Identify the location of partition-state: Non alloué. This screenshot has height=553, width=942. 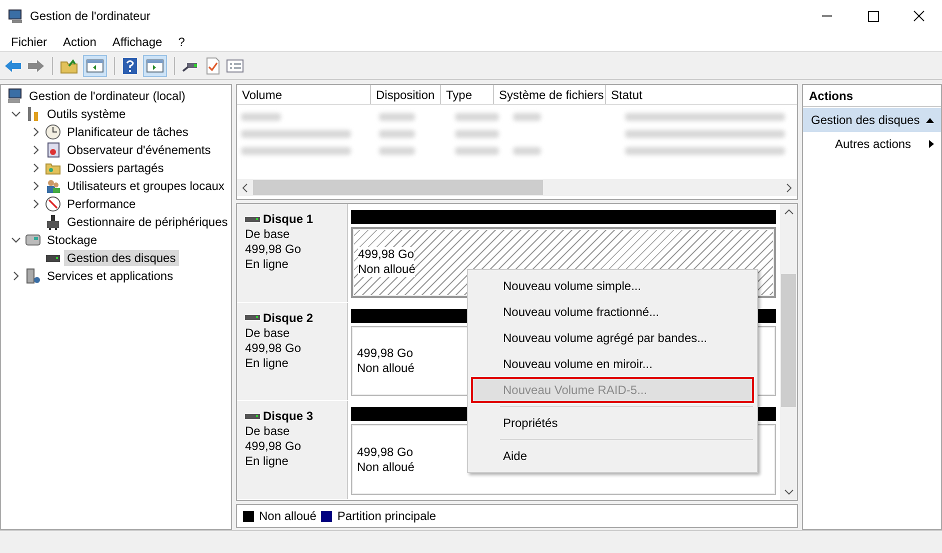
(387, 270).